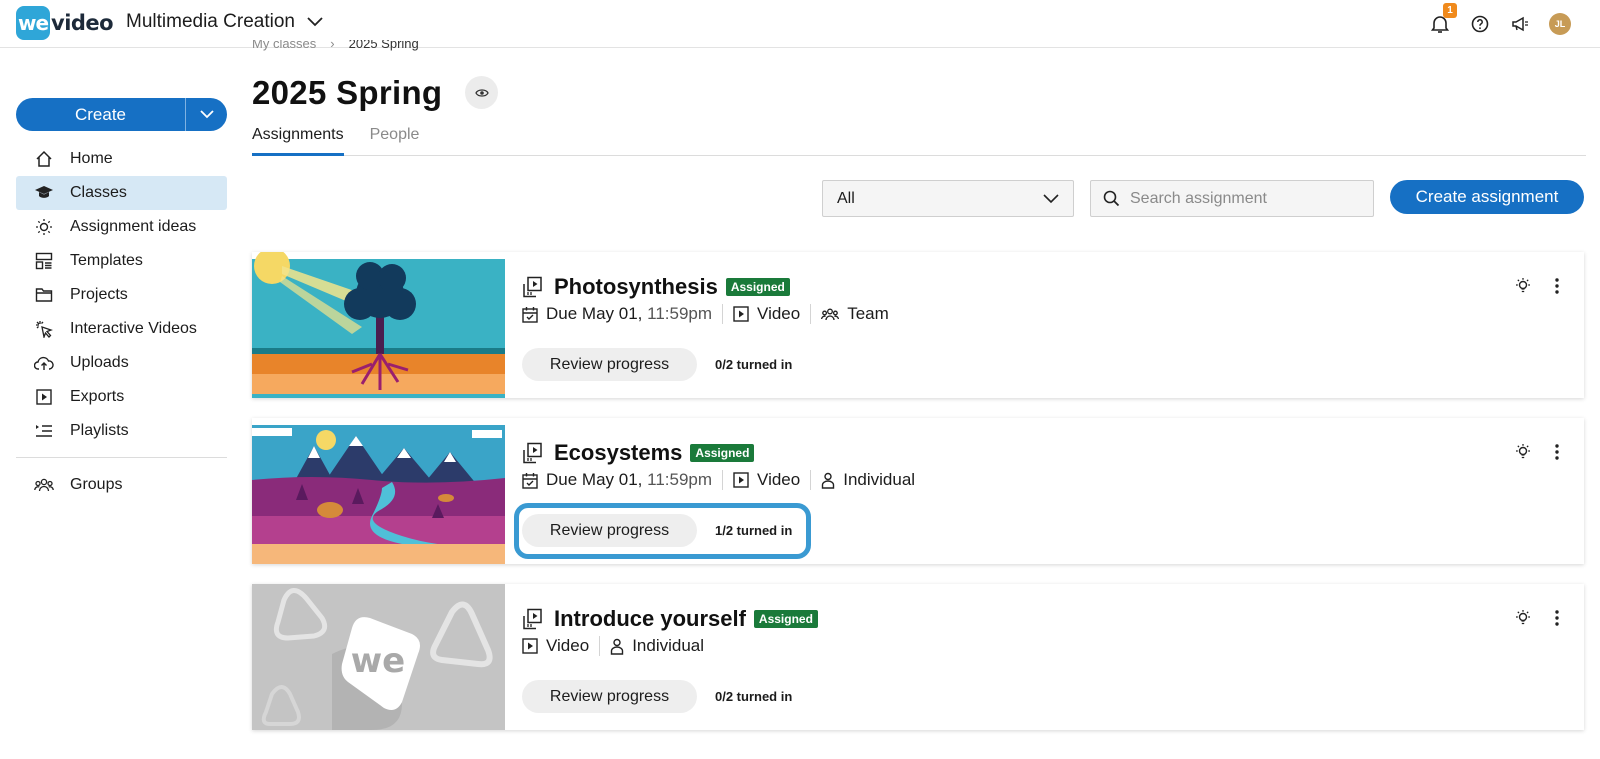 The image size is (1600, 759). What do you see at coordinates (44, 397) in the screenshot?
I see `export-play-icon` at bounding box center [44, 397].